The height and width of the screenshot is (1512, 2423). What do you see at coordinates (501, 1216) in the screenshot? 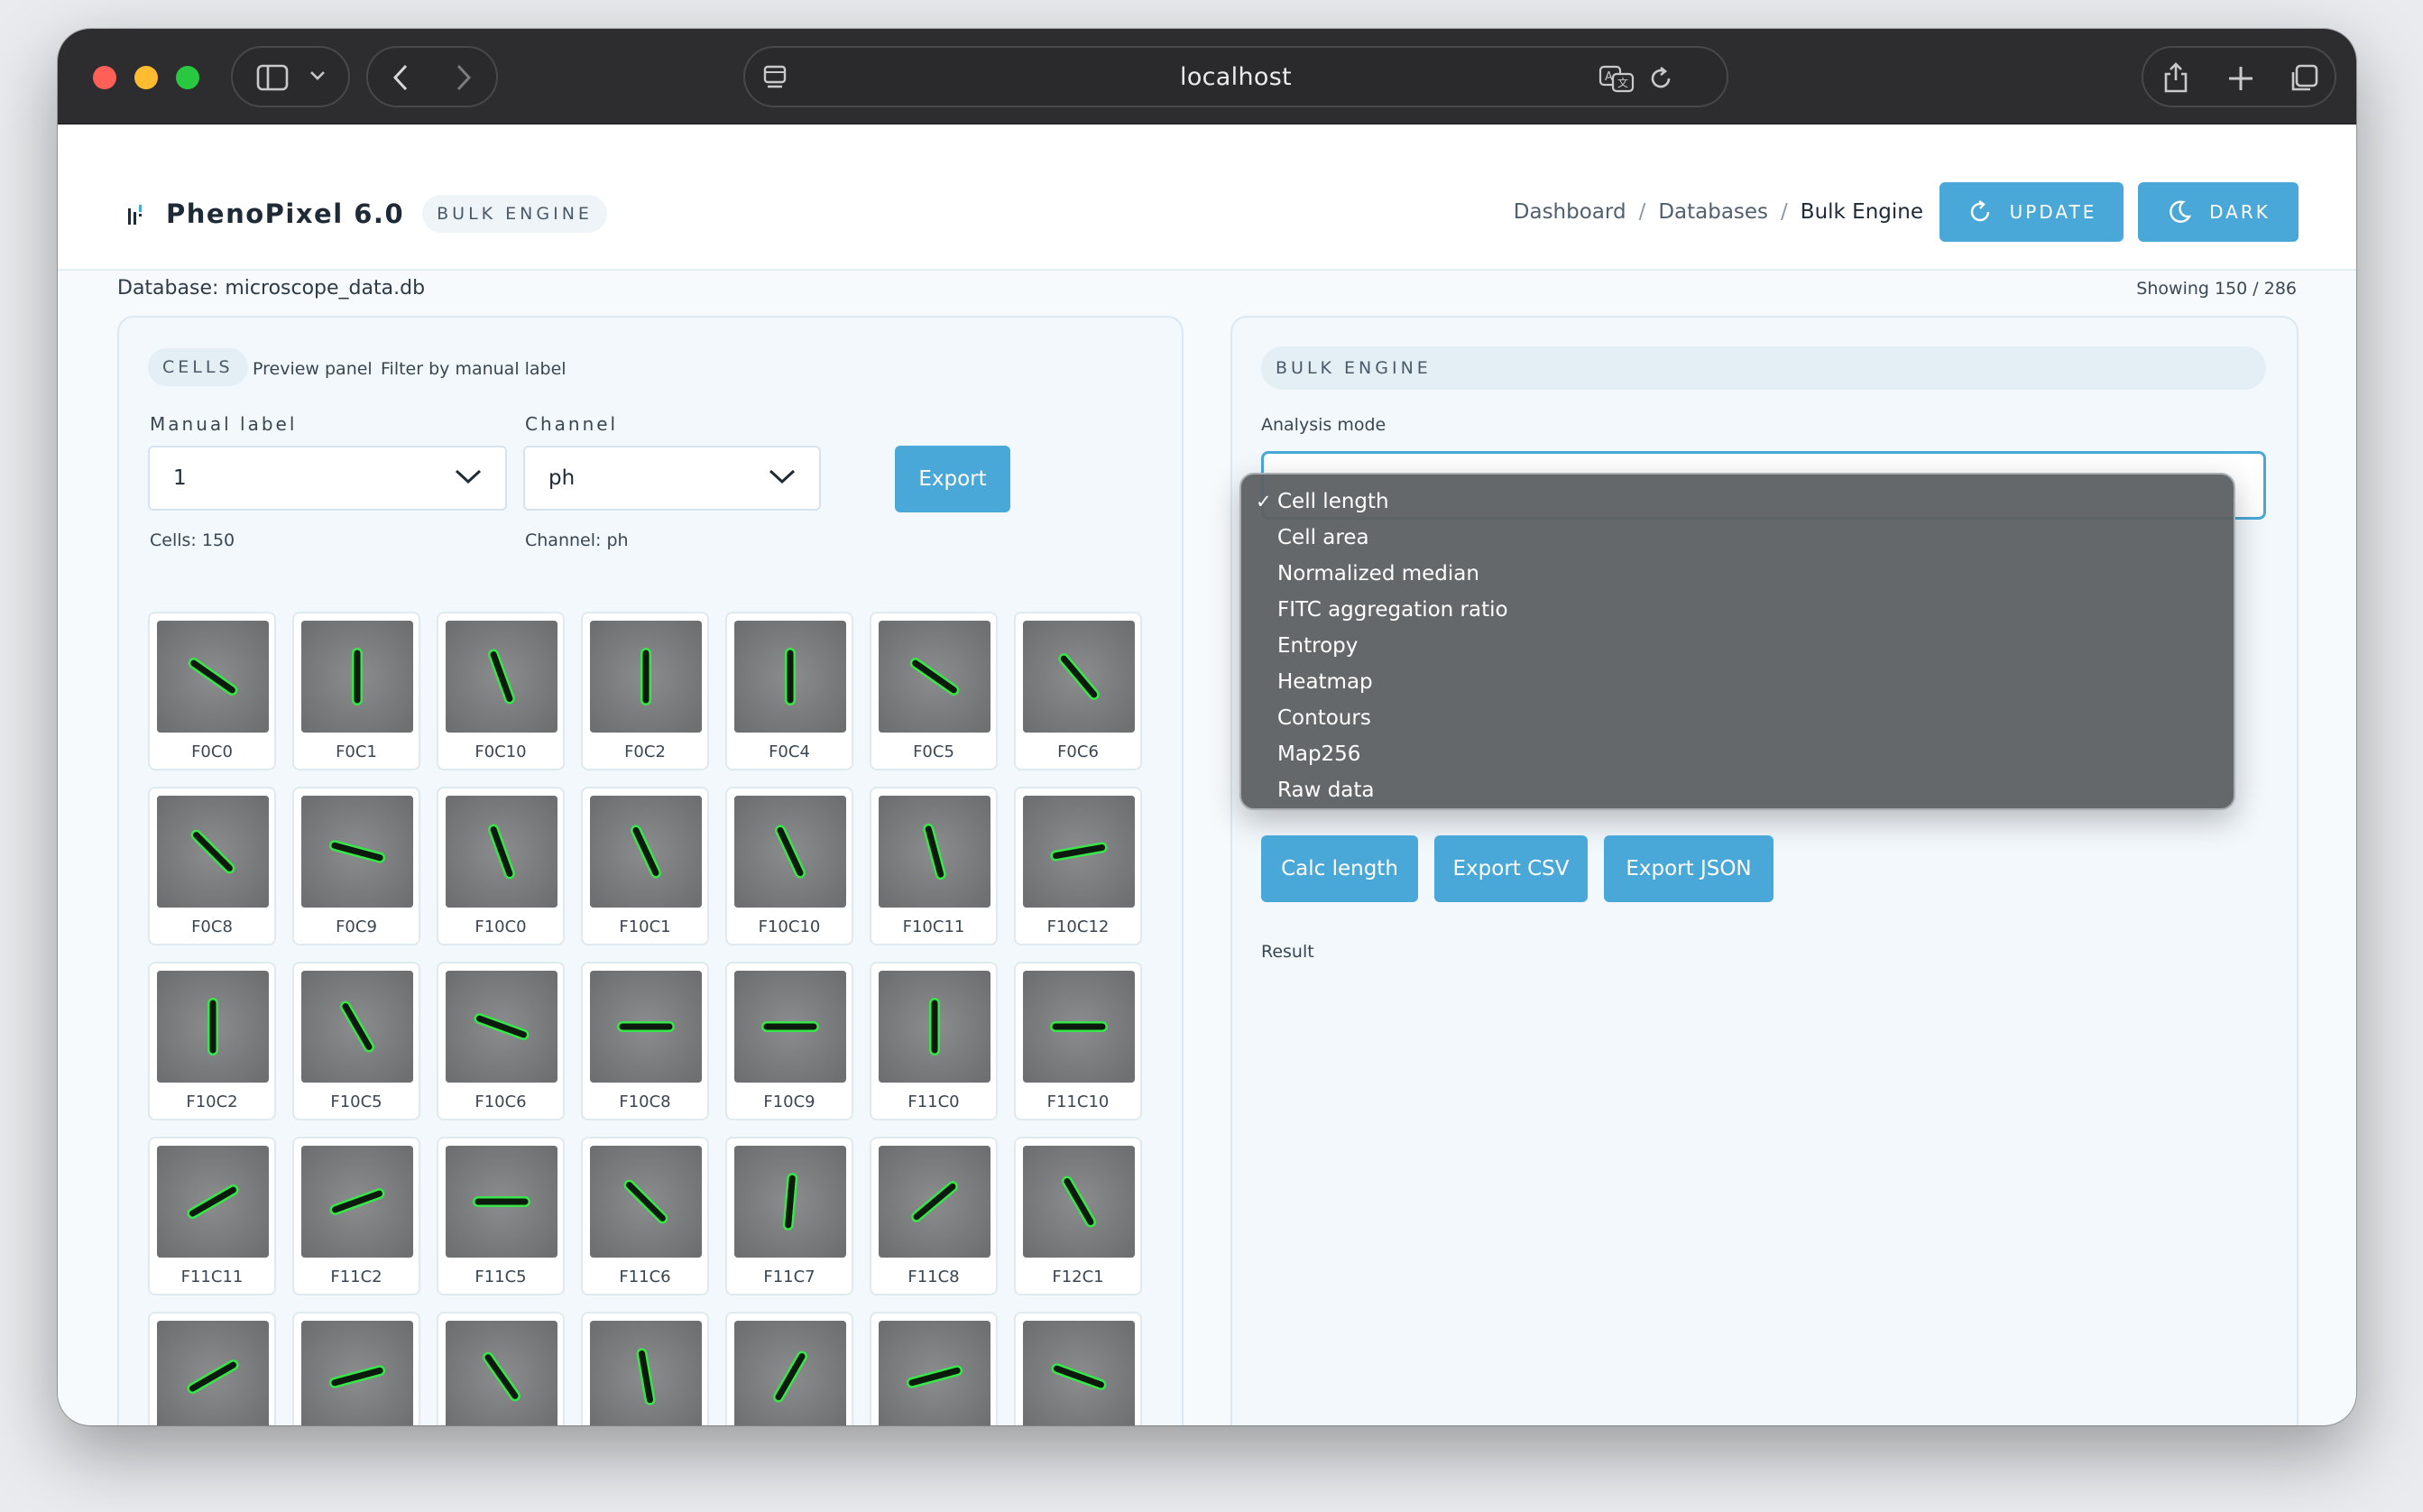
I see `cell-card: F11C5` at bounding box center [501, 1216].